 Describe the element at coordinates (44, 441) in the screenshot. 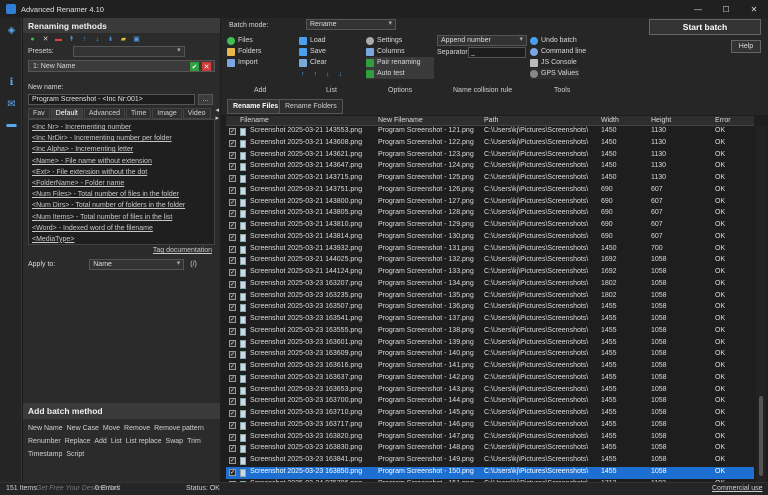

I see `batch-method-link: Renumber` at that location.